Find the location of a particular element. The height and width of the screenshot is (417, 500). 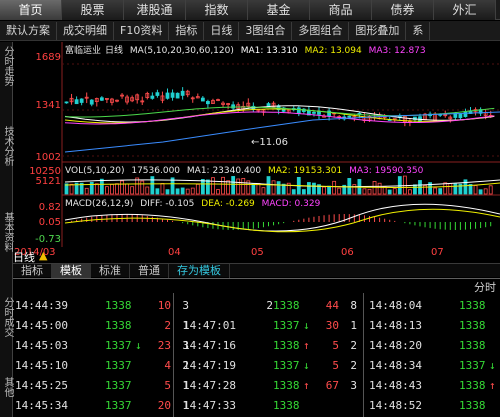

menu-tab: 基金 is located at coordinates (279, 10).